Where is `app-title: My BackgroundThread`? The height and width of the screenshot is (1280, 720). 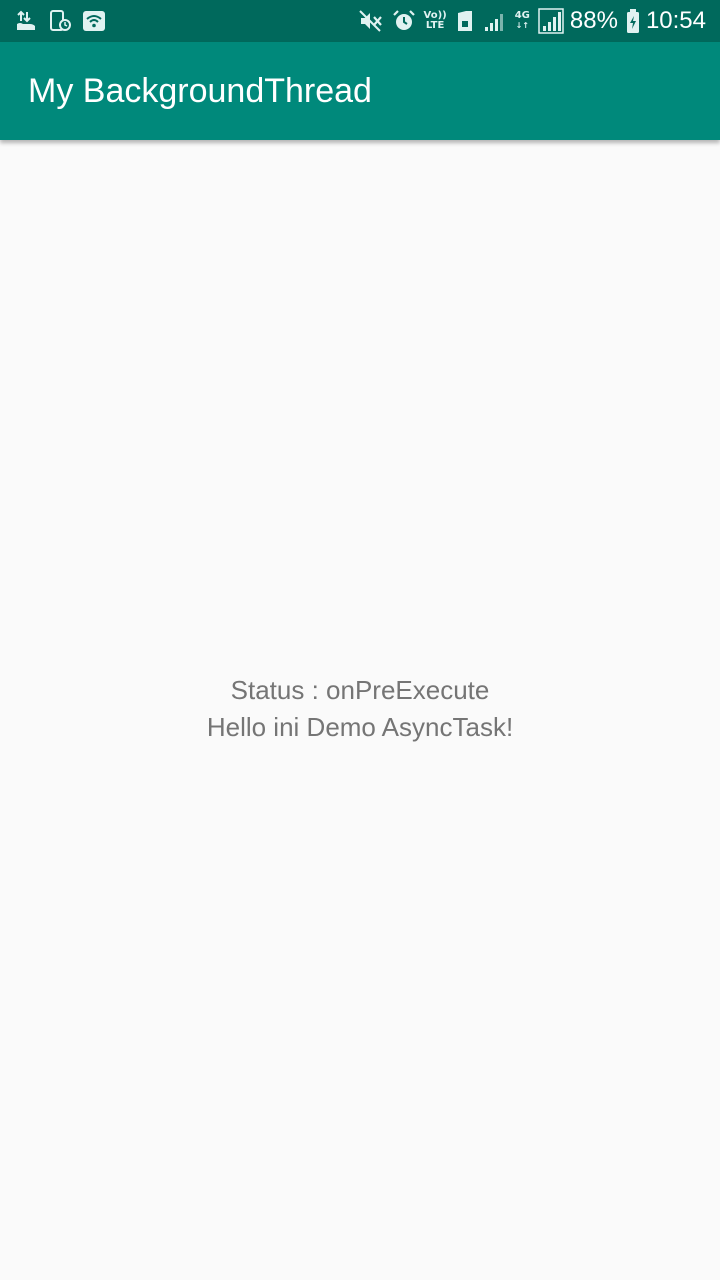 app-title: My BackgroundThread is located at coordinates (200, 91).